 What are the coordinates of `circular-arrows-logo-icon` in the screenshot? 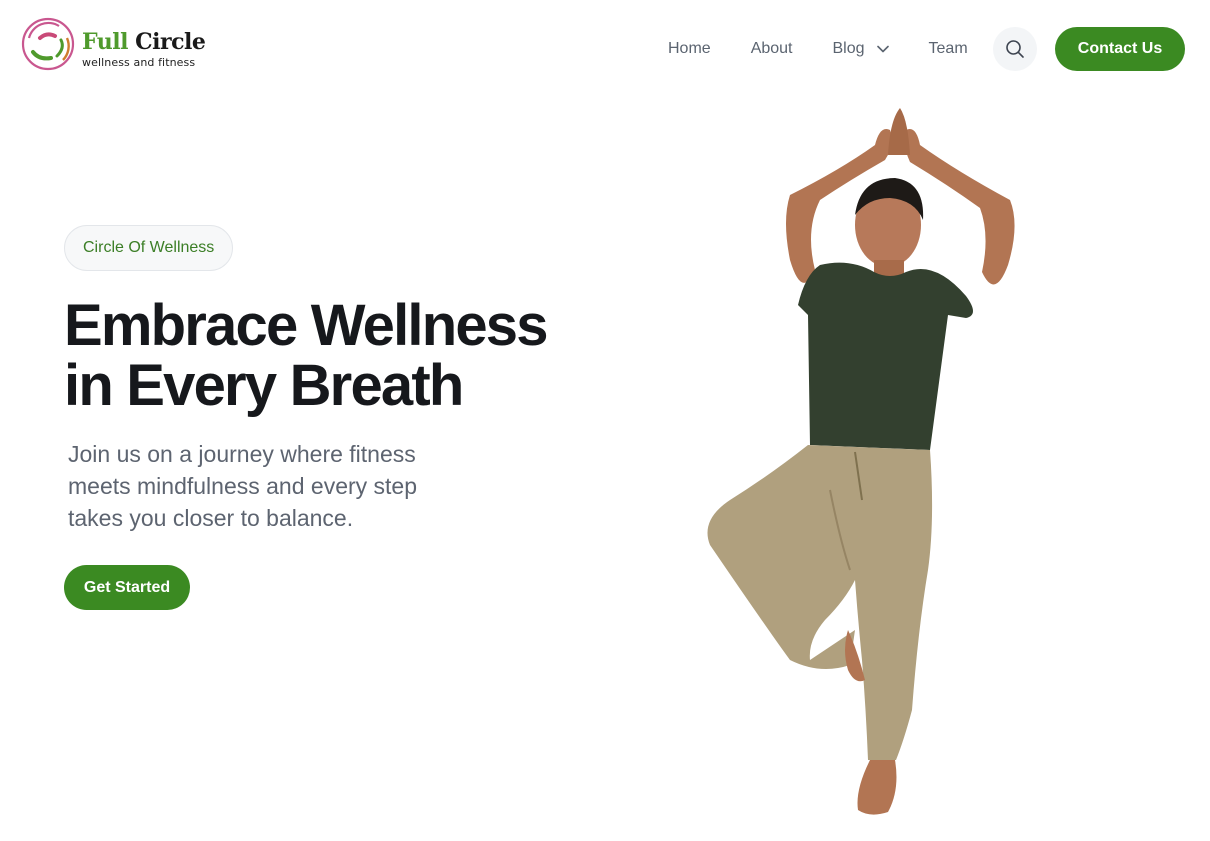 It's located at (48, 44).